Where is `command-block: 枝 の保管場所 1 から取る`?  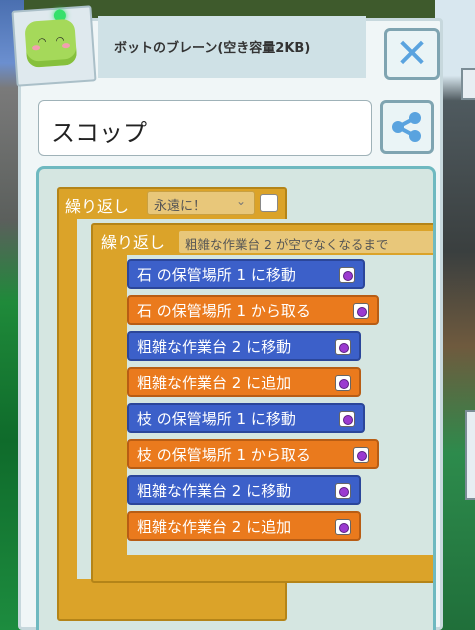 command-block: 枝 の保管場所 1 から取る is located at coordinates (253, 454).